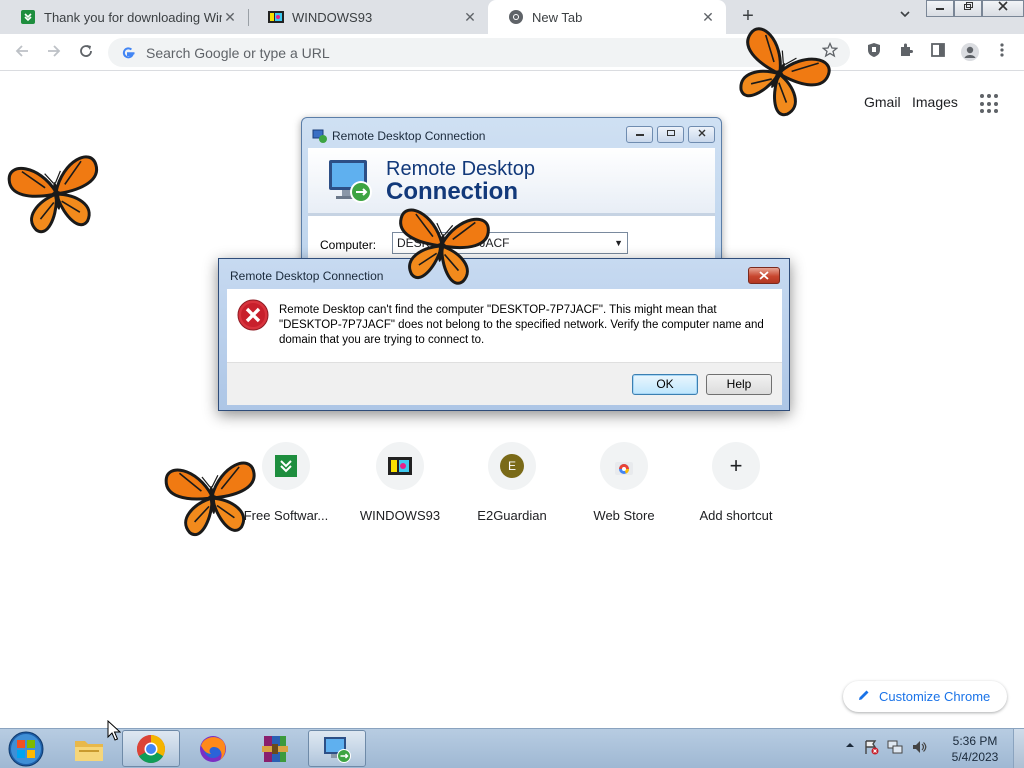 This screenshot has width=1024, height=768. I want to click on tile-icon-circle: E, so click(512, 466).